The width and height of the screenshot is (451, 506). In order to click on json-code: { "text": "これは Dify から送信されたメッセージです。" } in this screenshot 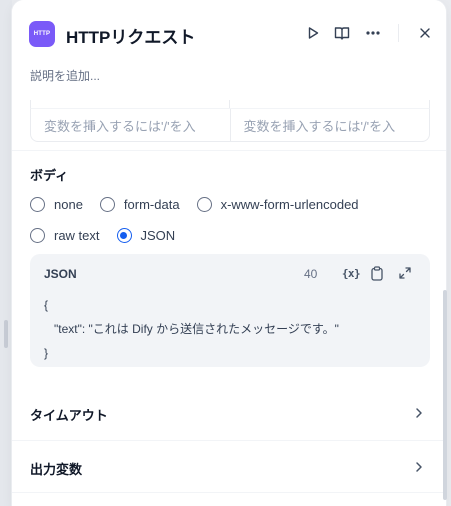, I will do `click(191, 329)`.